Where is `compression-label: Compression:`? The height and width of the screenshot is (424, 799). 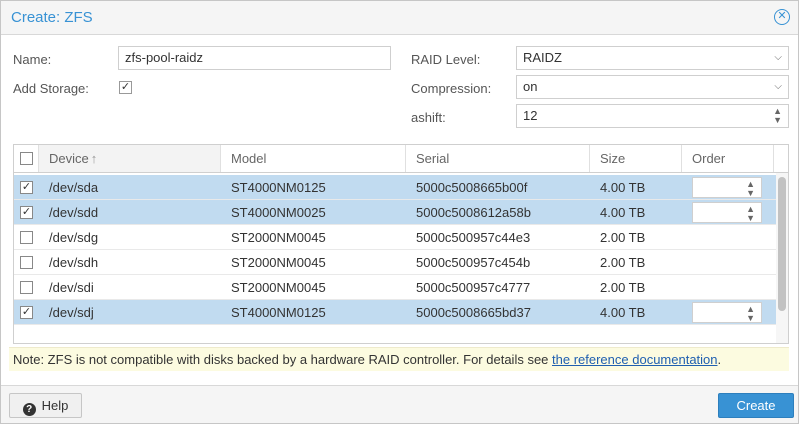 compression-label: Compression: is located at coordinates (451, 88).